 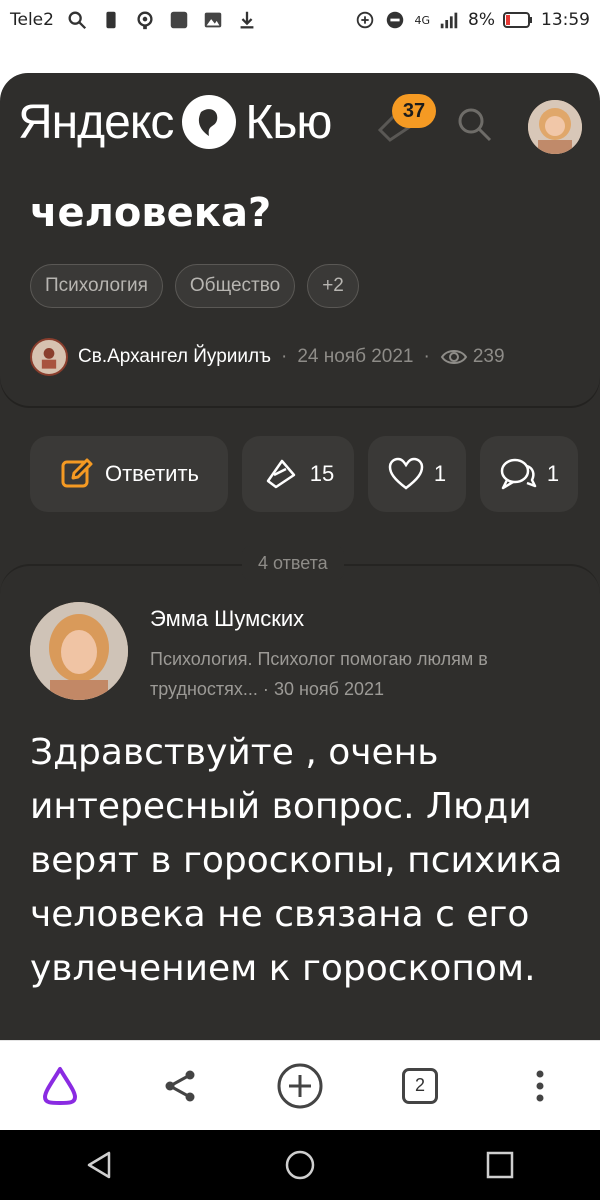 I want to click on app-status-icon, so click(x=179, y=20).